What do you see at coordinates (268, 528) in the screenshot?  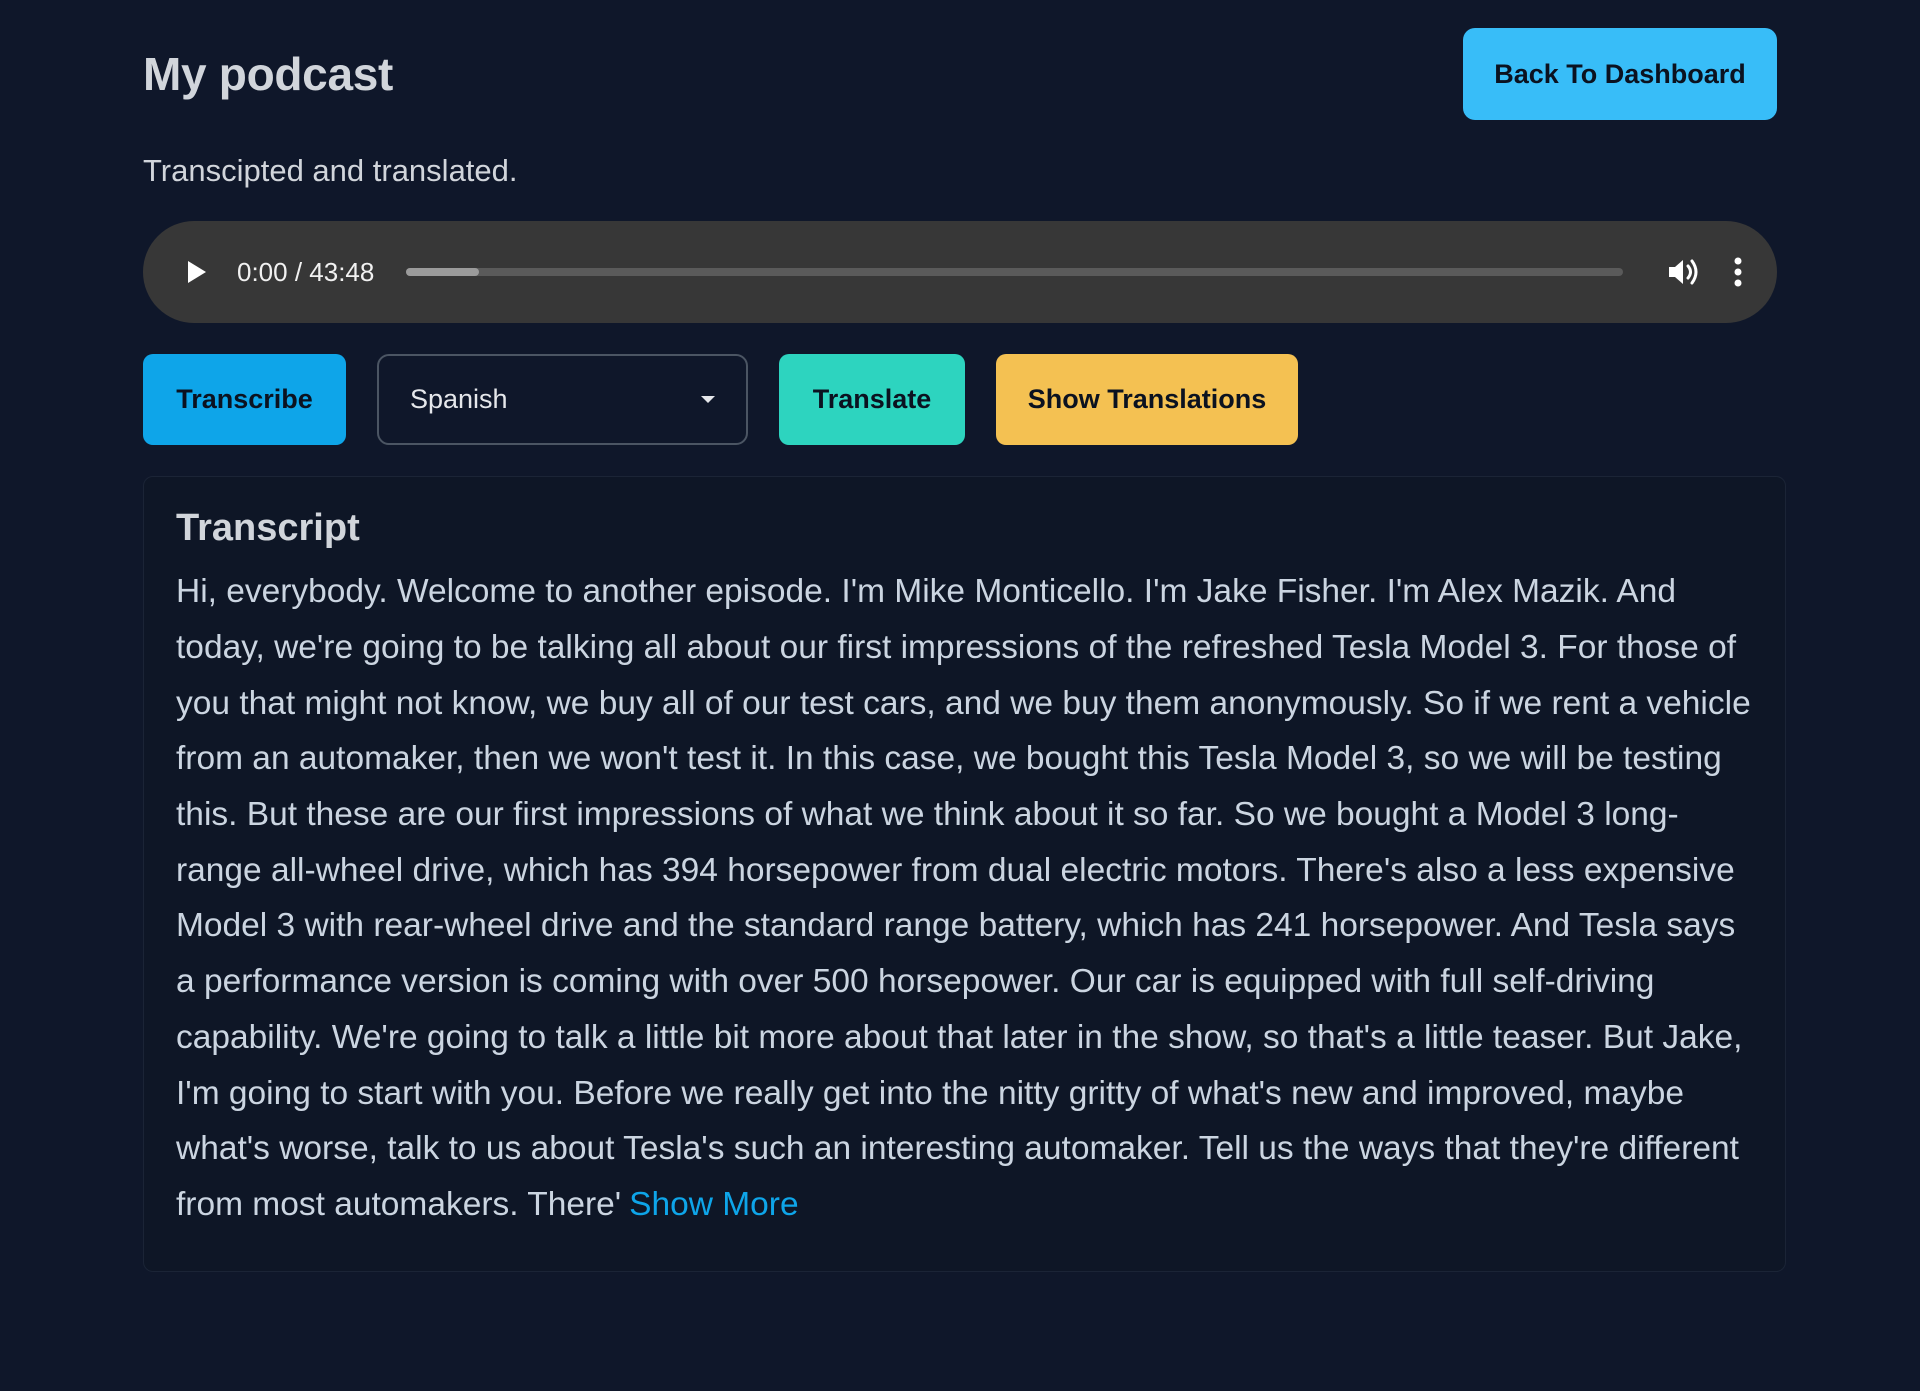 I see `transcript-title: Transcript` at bounding box center [268, 528].